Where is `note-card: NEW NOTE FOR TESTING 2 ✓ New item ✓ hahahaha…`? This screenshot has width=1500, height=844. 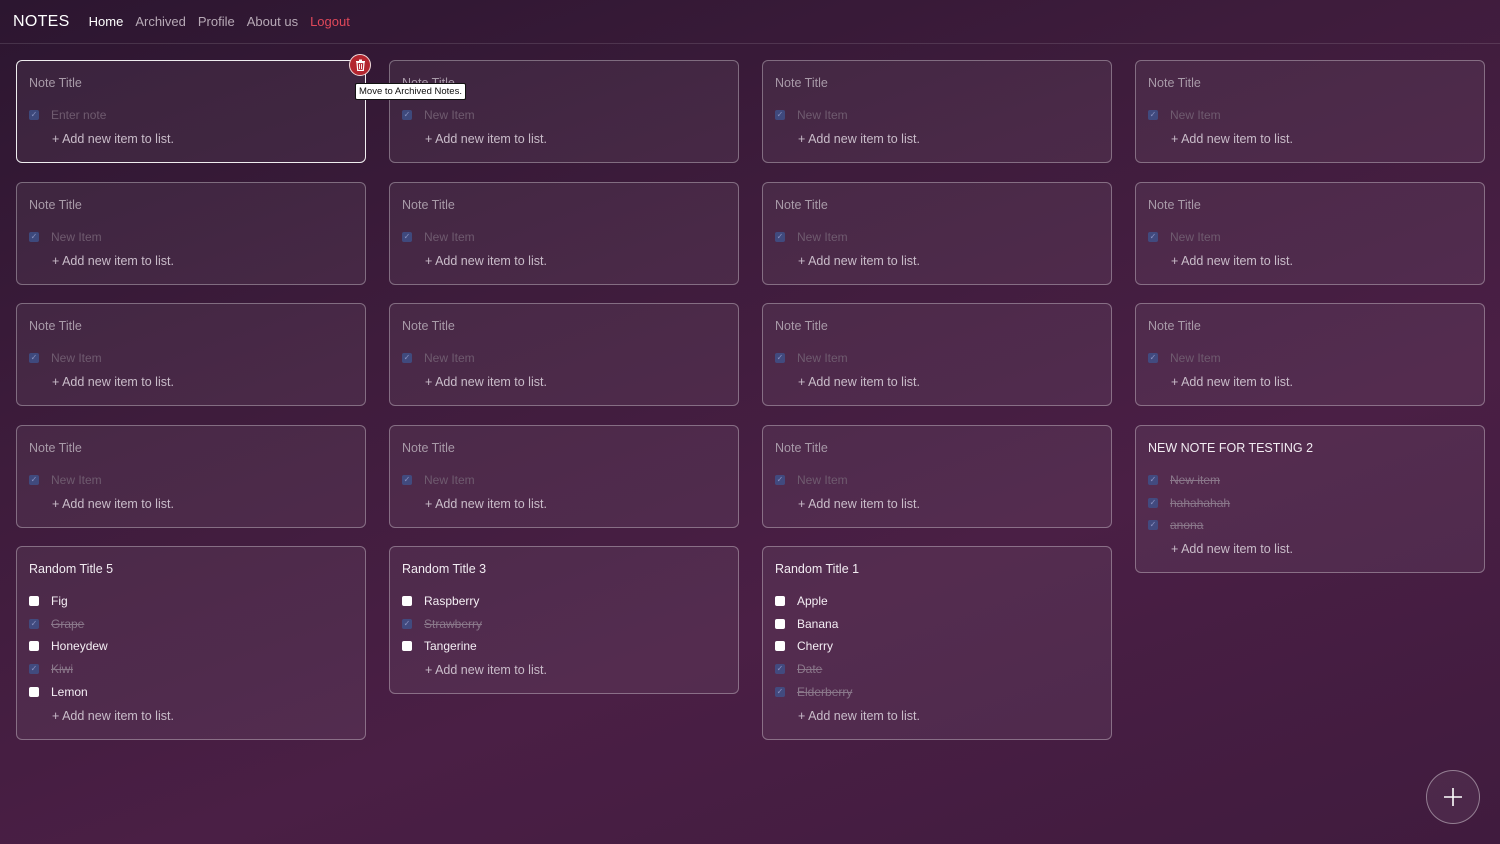 note-card: NEW NOTE FOR TESTING 2 ✓ New item ✓ hahahaha… is located at coordinates (1310, 499).